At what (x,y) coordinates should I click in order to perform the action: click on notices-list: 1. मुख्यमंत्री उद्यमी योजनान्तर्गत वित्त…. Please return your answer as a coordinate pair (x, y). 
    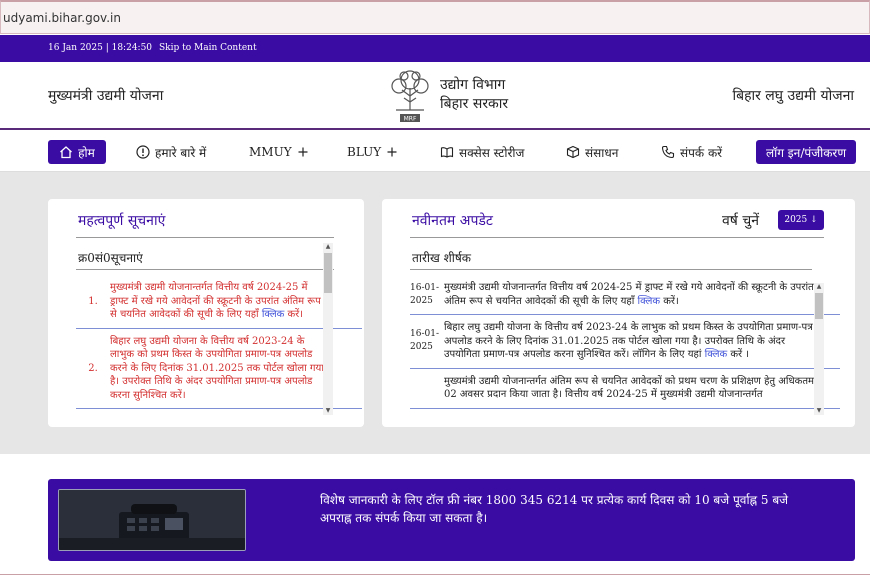
    Looking at the image, I should click on (219, 345).